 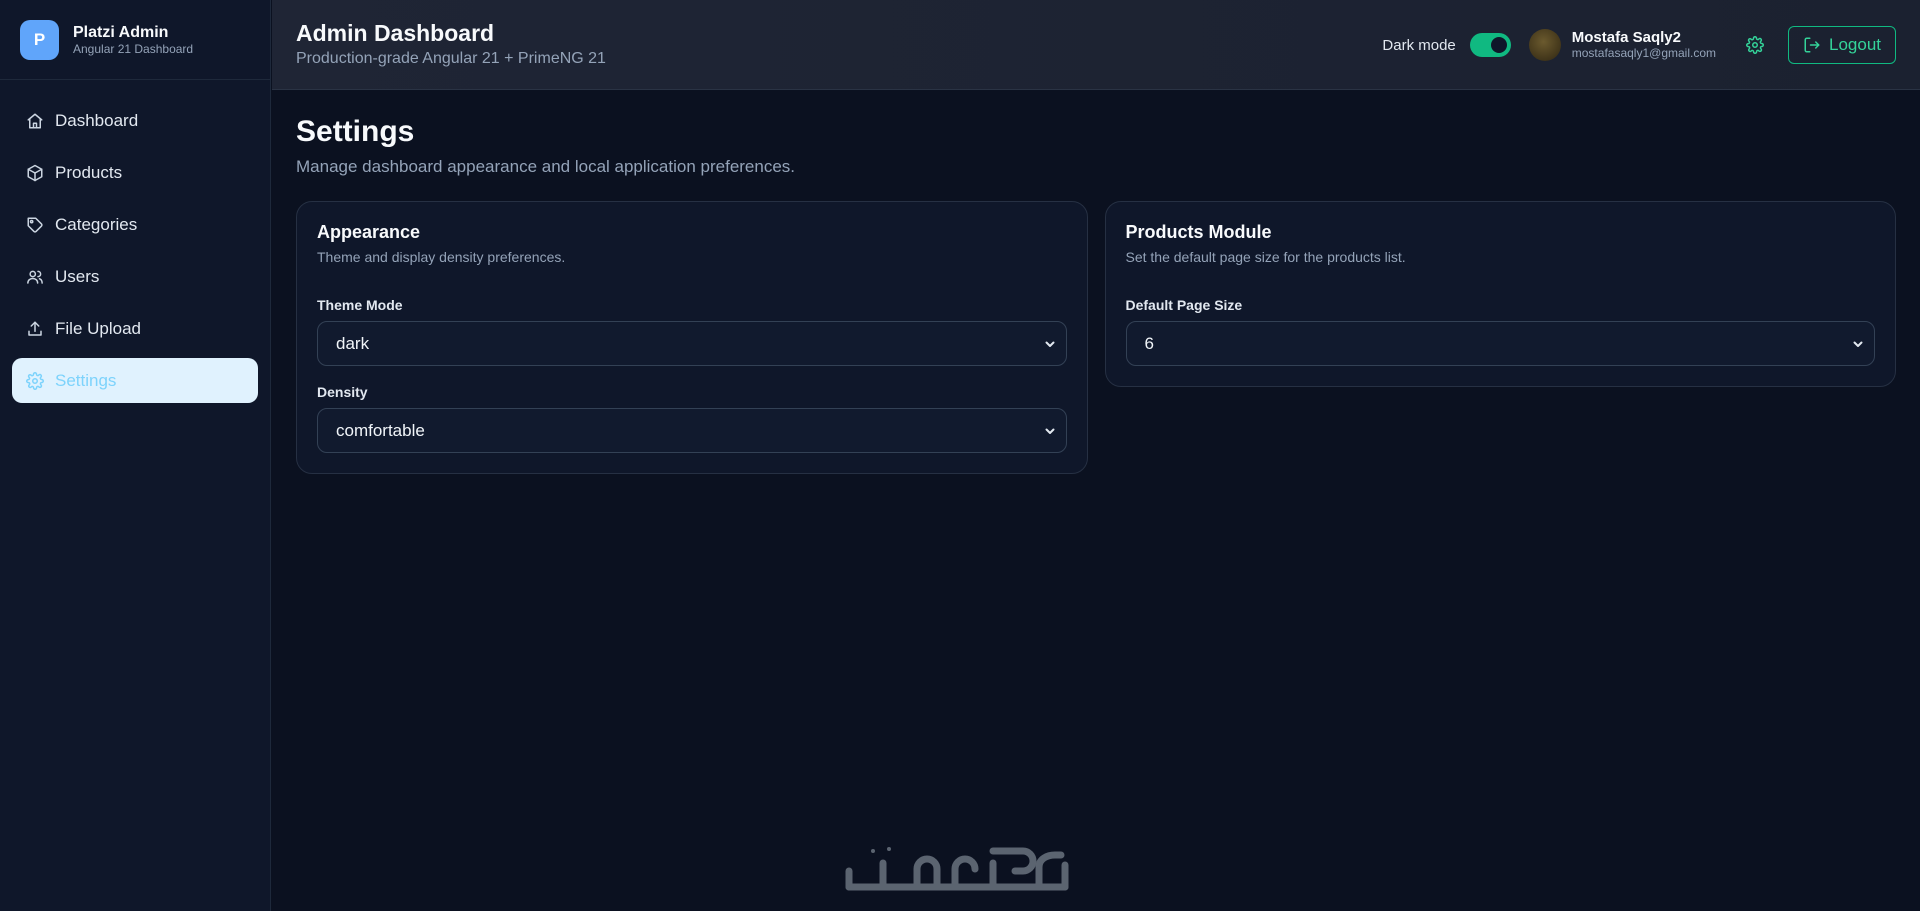 What do you see at coordinates (77, 276) in the screenshot?
I see `sidebar-item-label: Users` at bounding box center [77, 276].